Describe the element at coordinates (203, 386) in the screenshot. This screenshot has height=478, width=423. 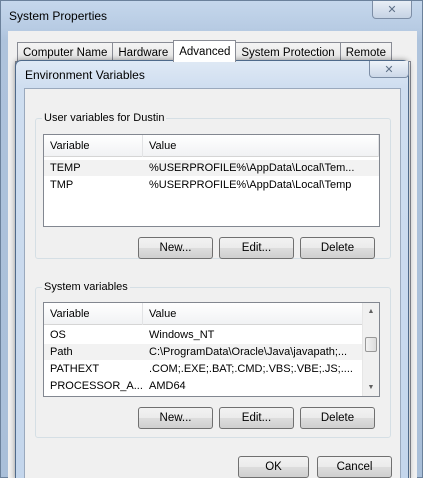
I see `list-item-processor-architecture: PROCESSOR_A... AMD64` at that location.